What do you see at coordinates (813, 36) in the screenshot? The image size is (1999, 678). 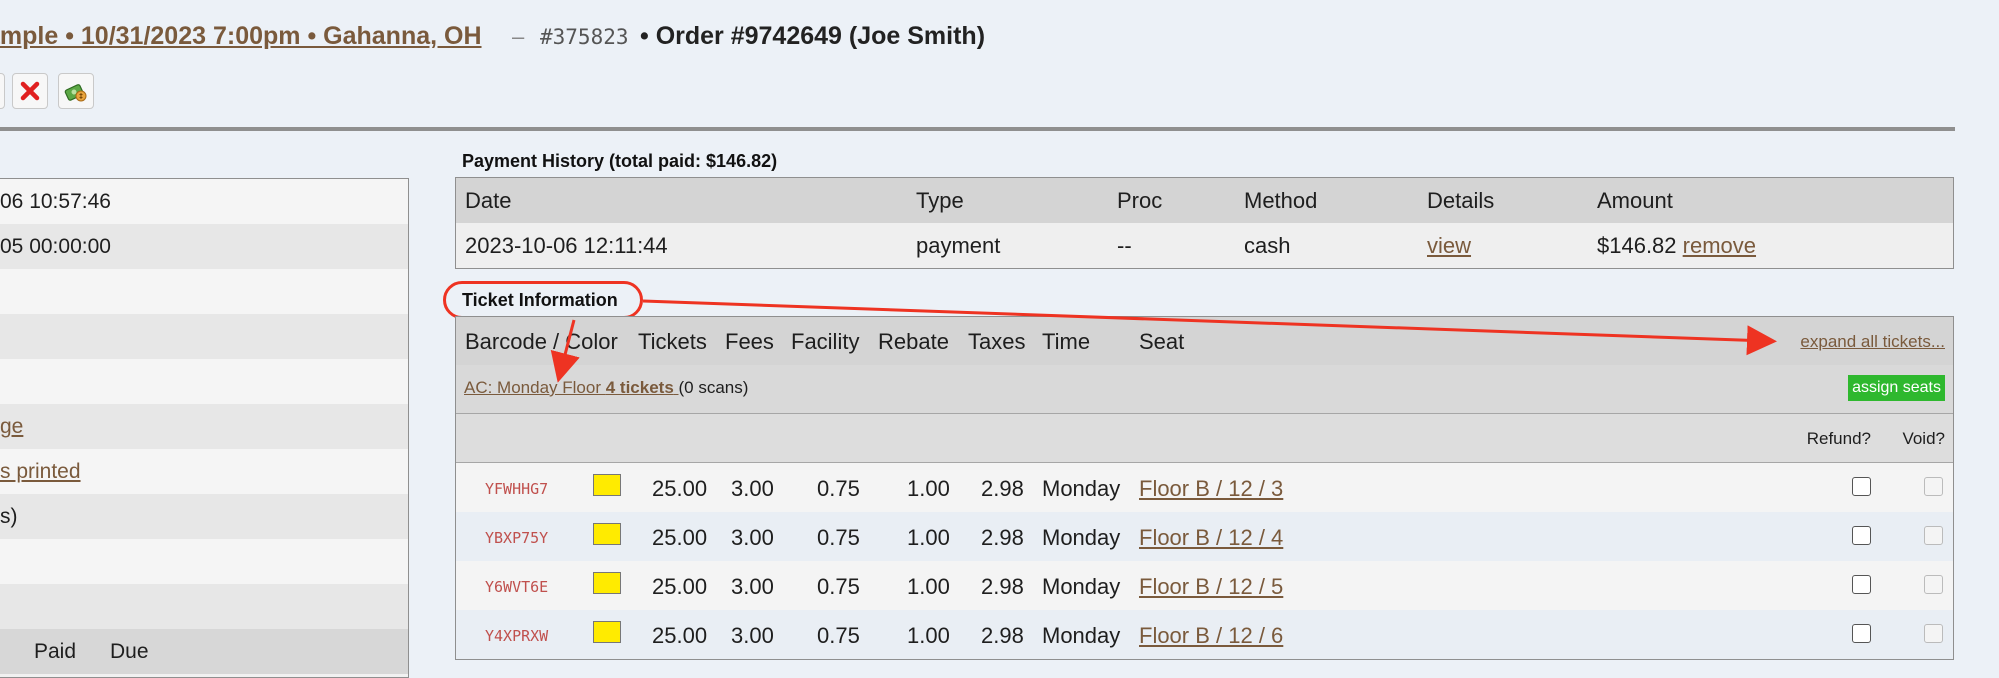 I see `order-title: • Order #9742649 (Joe Smith)` at bounding box center [813, 36].